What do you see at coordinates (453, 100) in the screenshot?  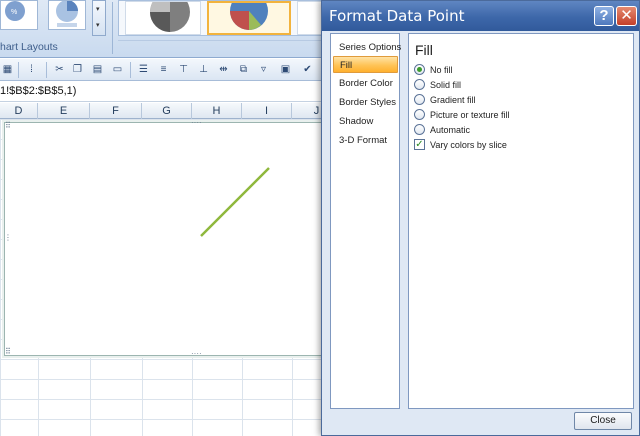 I see `option-label: Gradient fill` at bounding box center [453, 100].